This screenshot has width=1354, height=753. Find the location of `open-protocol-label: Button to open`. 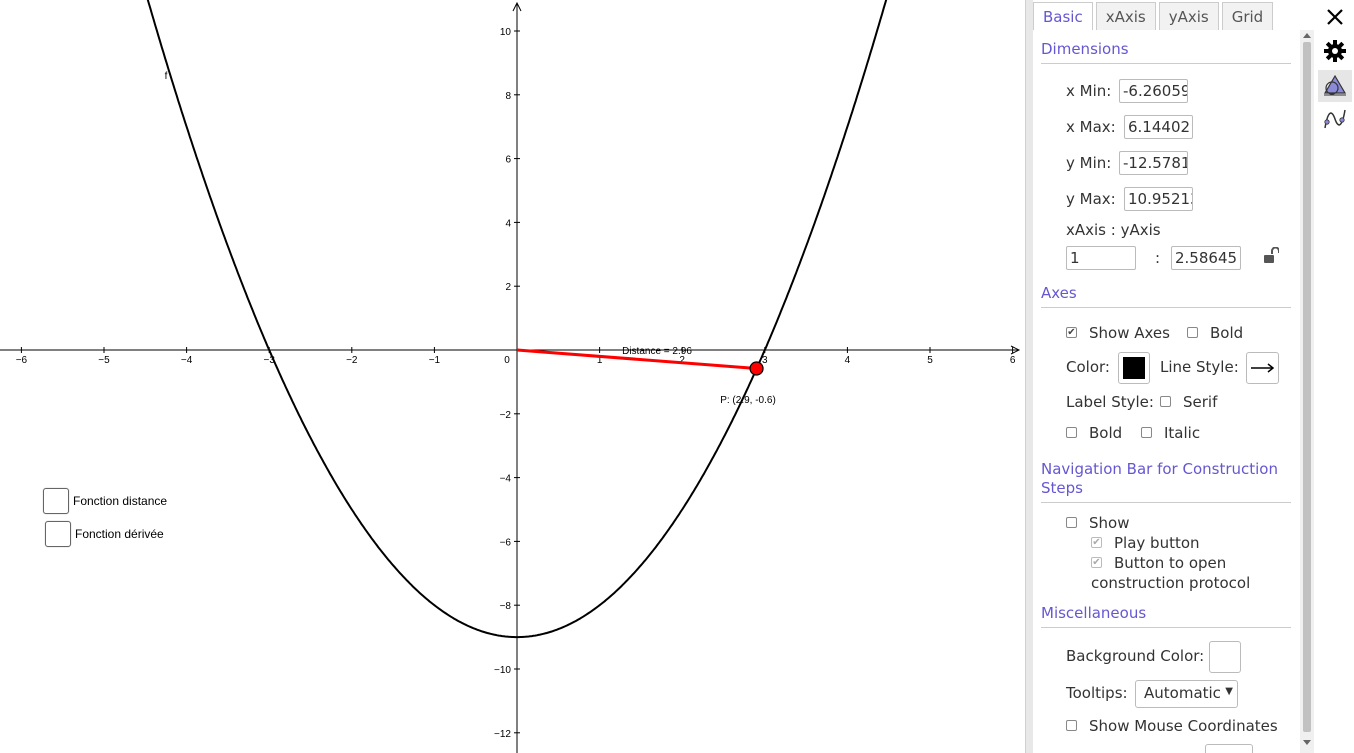

open-protocol-label: Button to open is located at coordinates (1170, 563).